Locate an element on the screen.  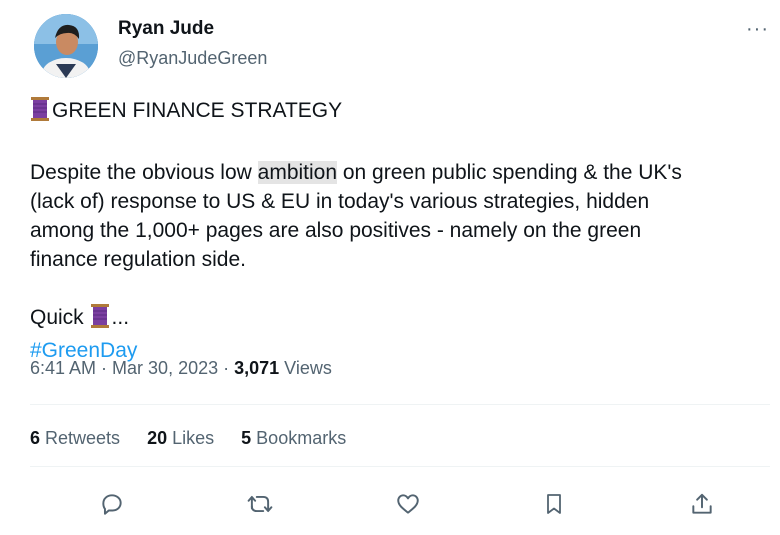
views-count: 3,071 is located at coordinates (257, 368).